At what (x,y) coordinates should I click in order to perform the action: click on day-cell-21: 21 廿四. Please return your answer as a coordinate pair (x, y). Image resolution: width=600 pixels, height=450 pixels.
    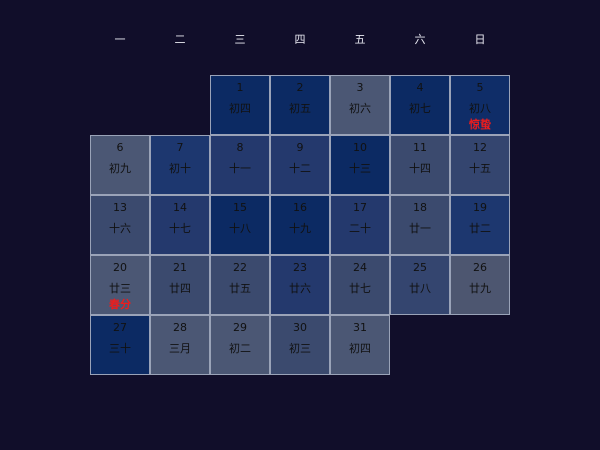
    Looking at the image, I should click on (180, 285).